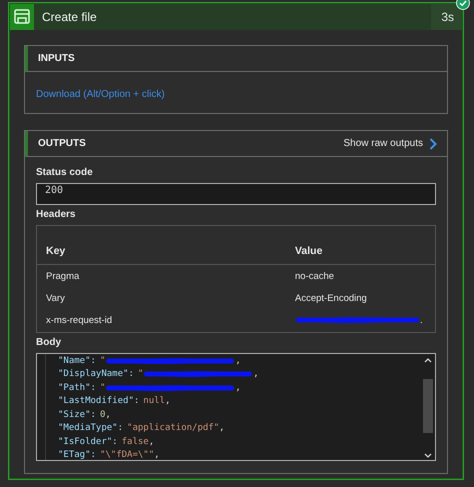  Describe the element at coordinates (55, 251) in the screenshot. I see `column-header: Key` at that location.